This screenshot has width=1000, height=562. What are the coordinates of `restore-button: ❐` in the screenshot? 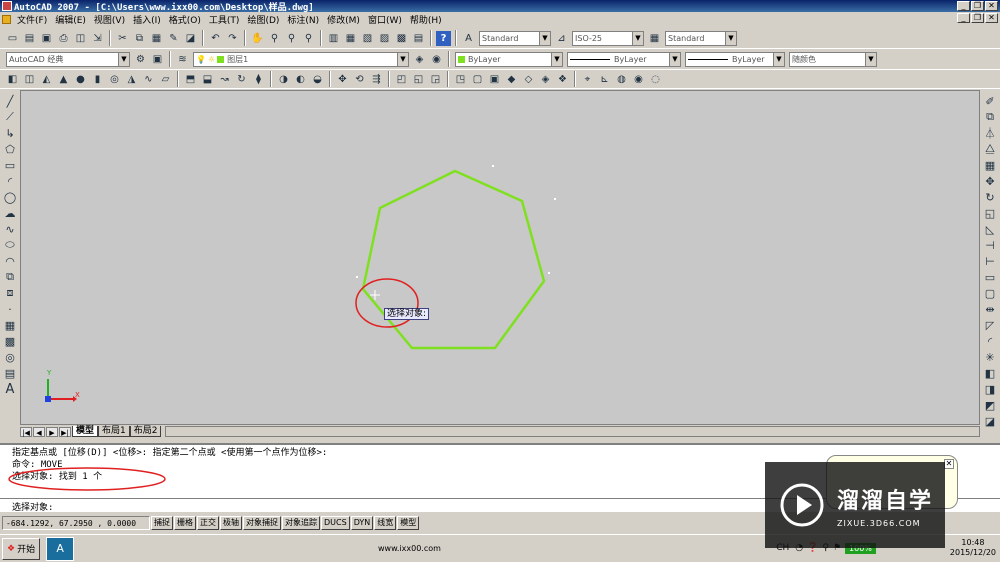 It's located at (977, 6).